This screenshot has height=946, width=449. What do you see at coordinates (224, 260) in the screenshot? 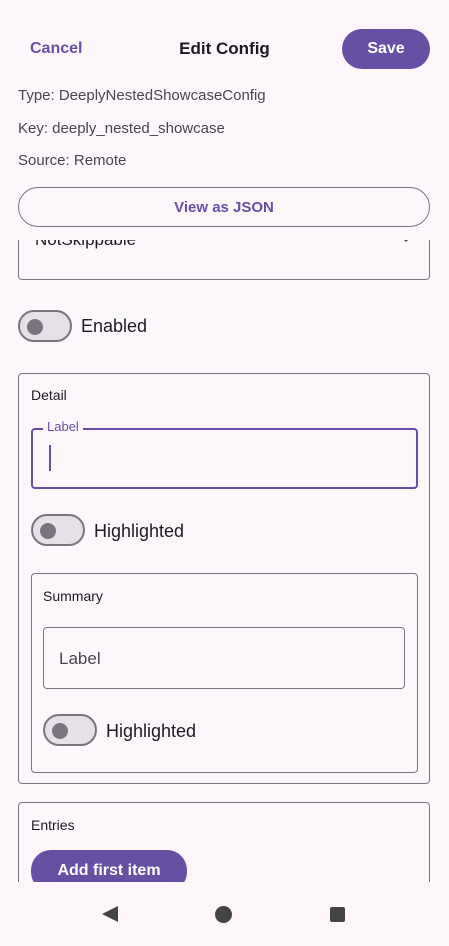
I see `skippable-dropdown: NotSkippable` at bounding box center [224, 260].